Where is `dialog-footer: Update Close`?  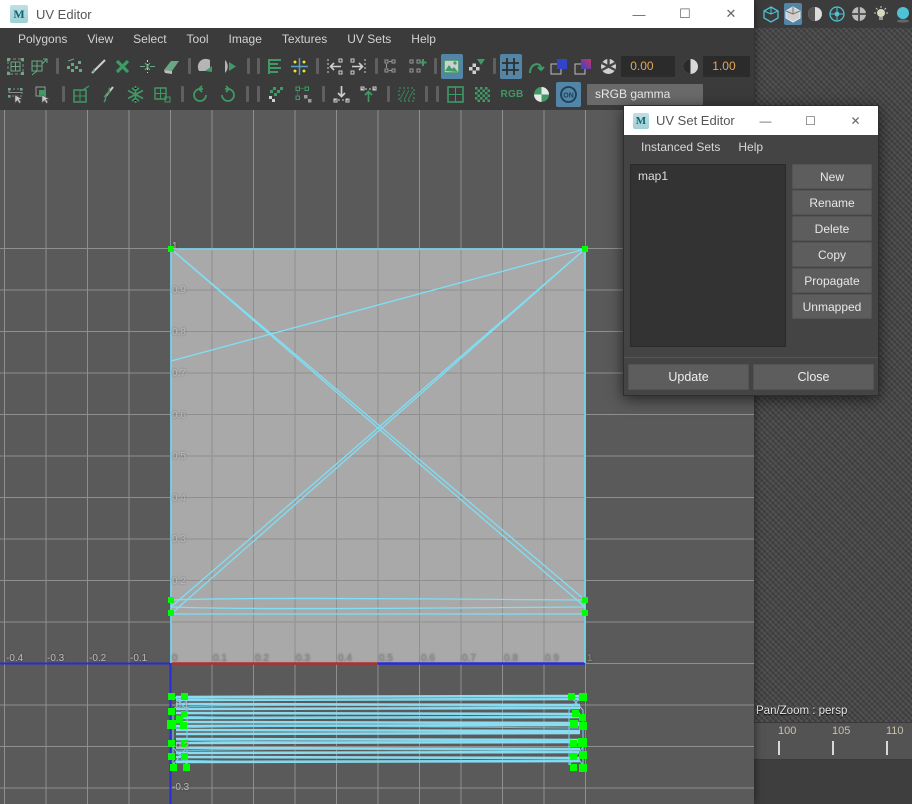
dialog-footer: Update Close is located at coordinates (751, 376).